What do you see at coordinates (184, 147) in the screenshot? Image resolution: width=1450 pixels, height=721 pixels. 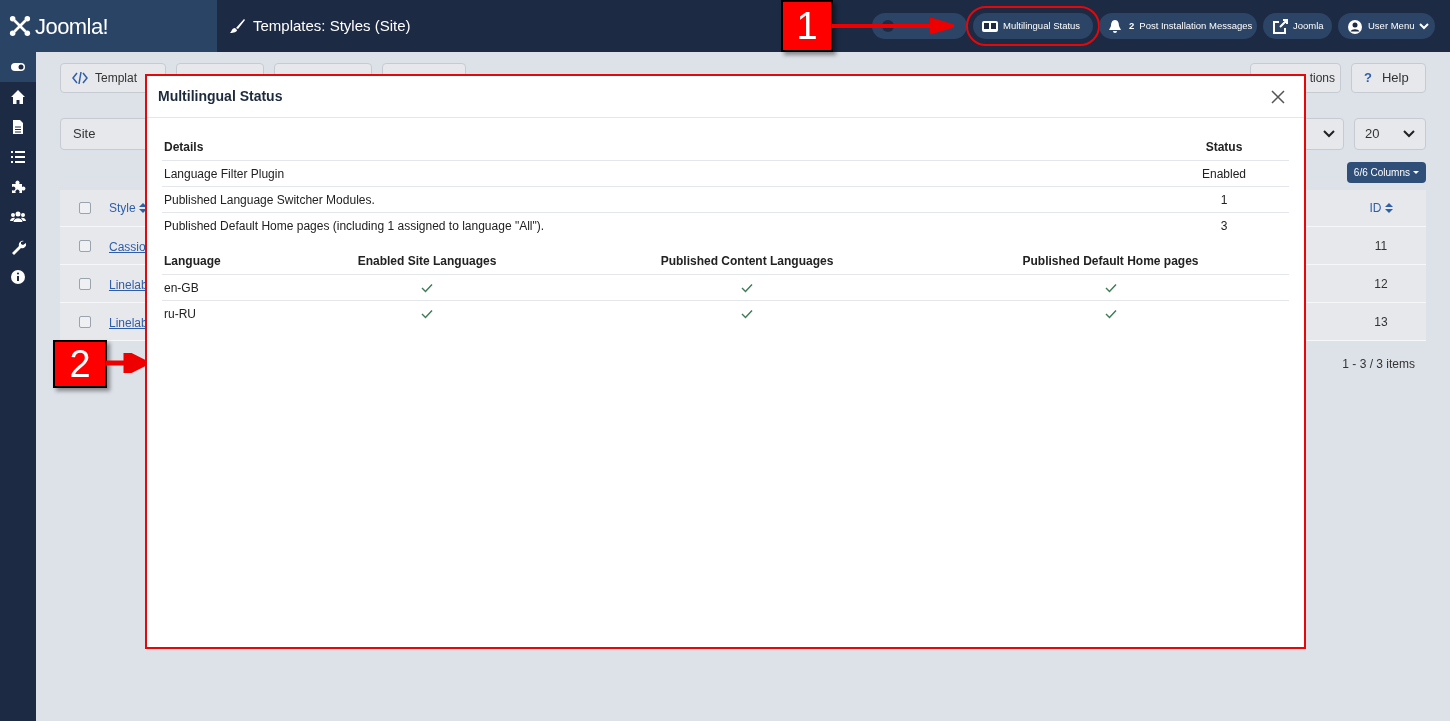 I see `column-header: Details` at bounding box center [184, 147].